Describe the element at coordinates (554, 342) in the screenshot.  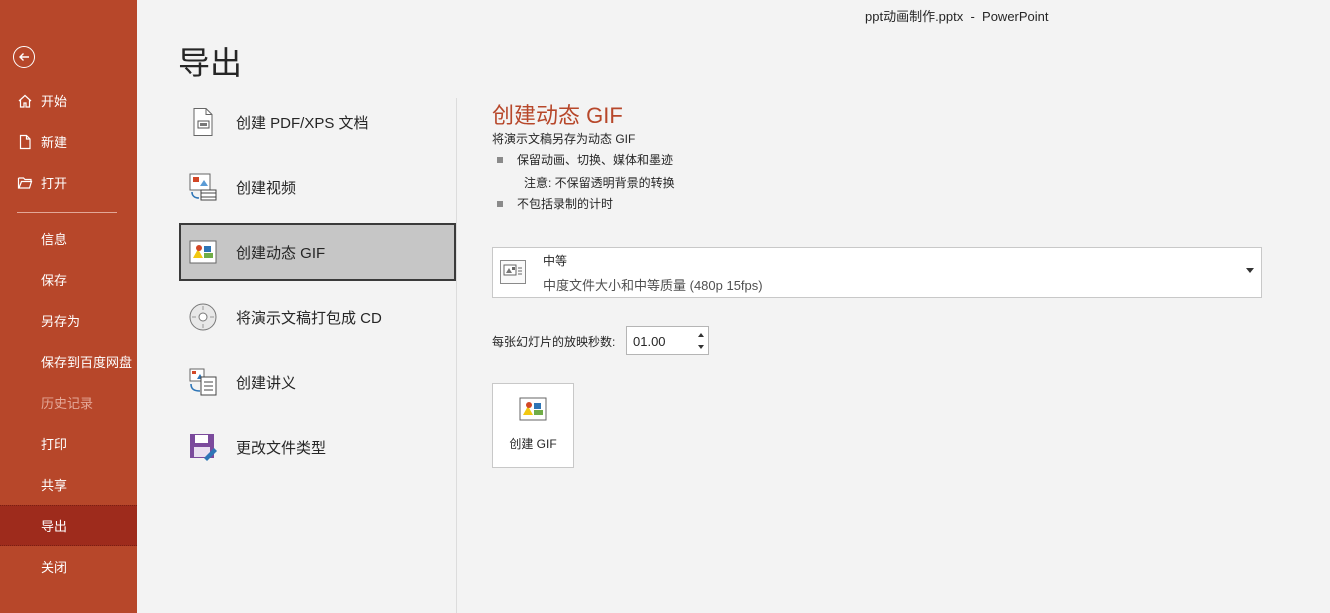
I see `seconds-label: 每张幻灯片的放映秒数:` at that location.